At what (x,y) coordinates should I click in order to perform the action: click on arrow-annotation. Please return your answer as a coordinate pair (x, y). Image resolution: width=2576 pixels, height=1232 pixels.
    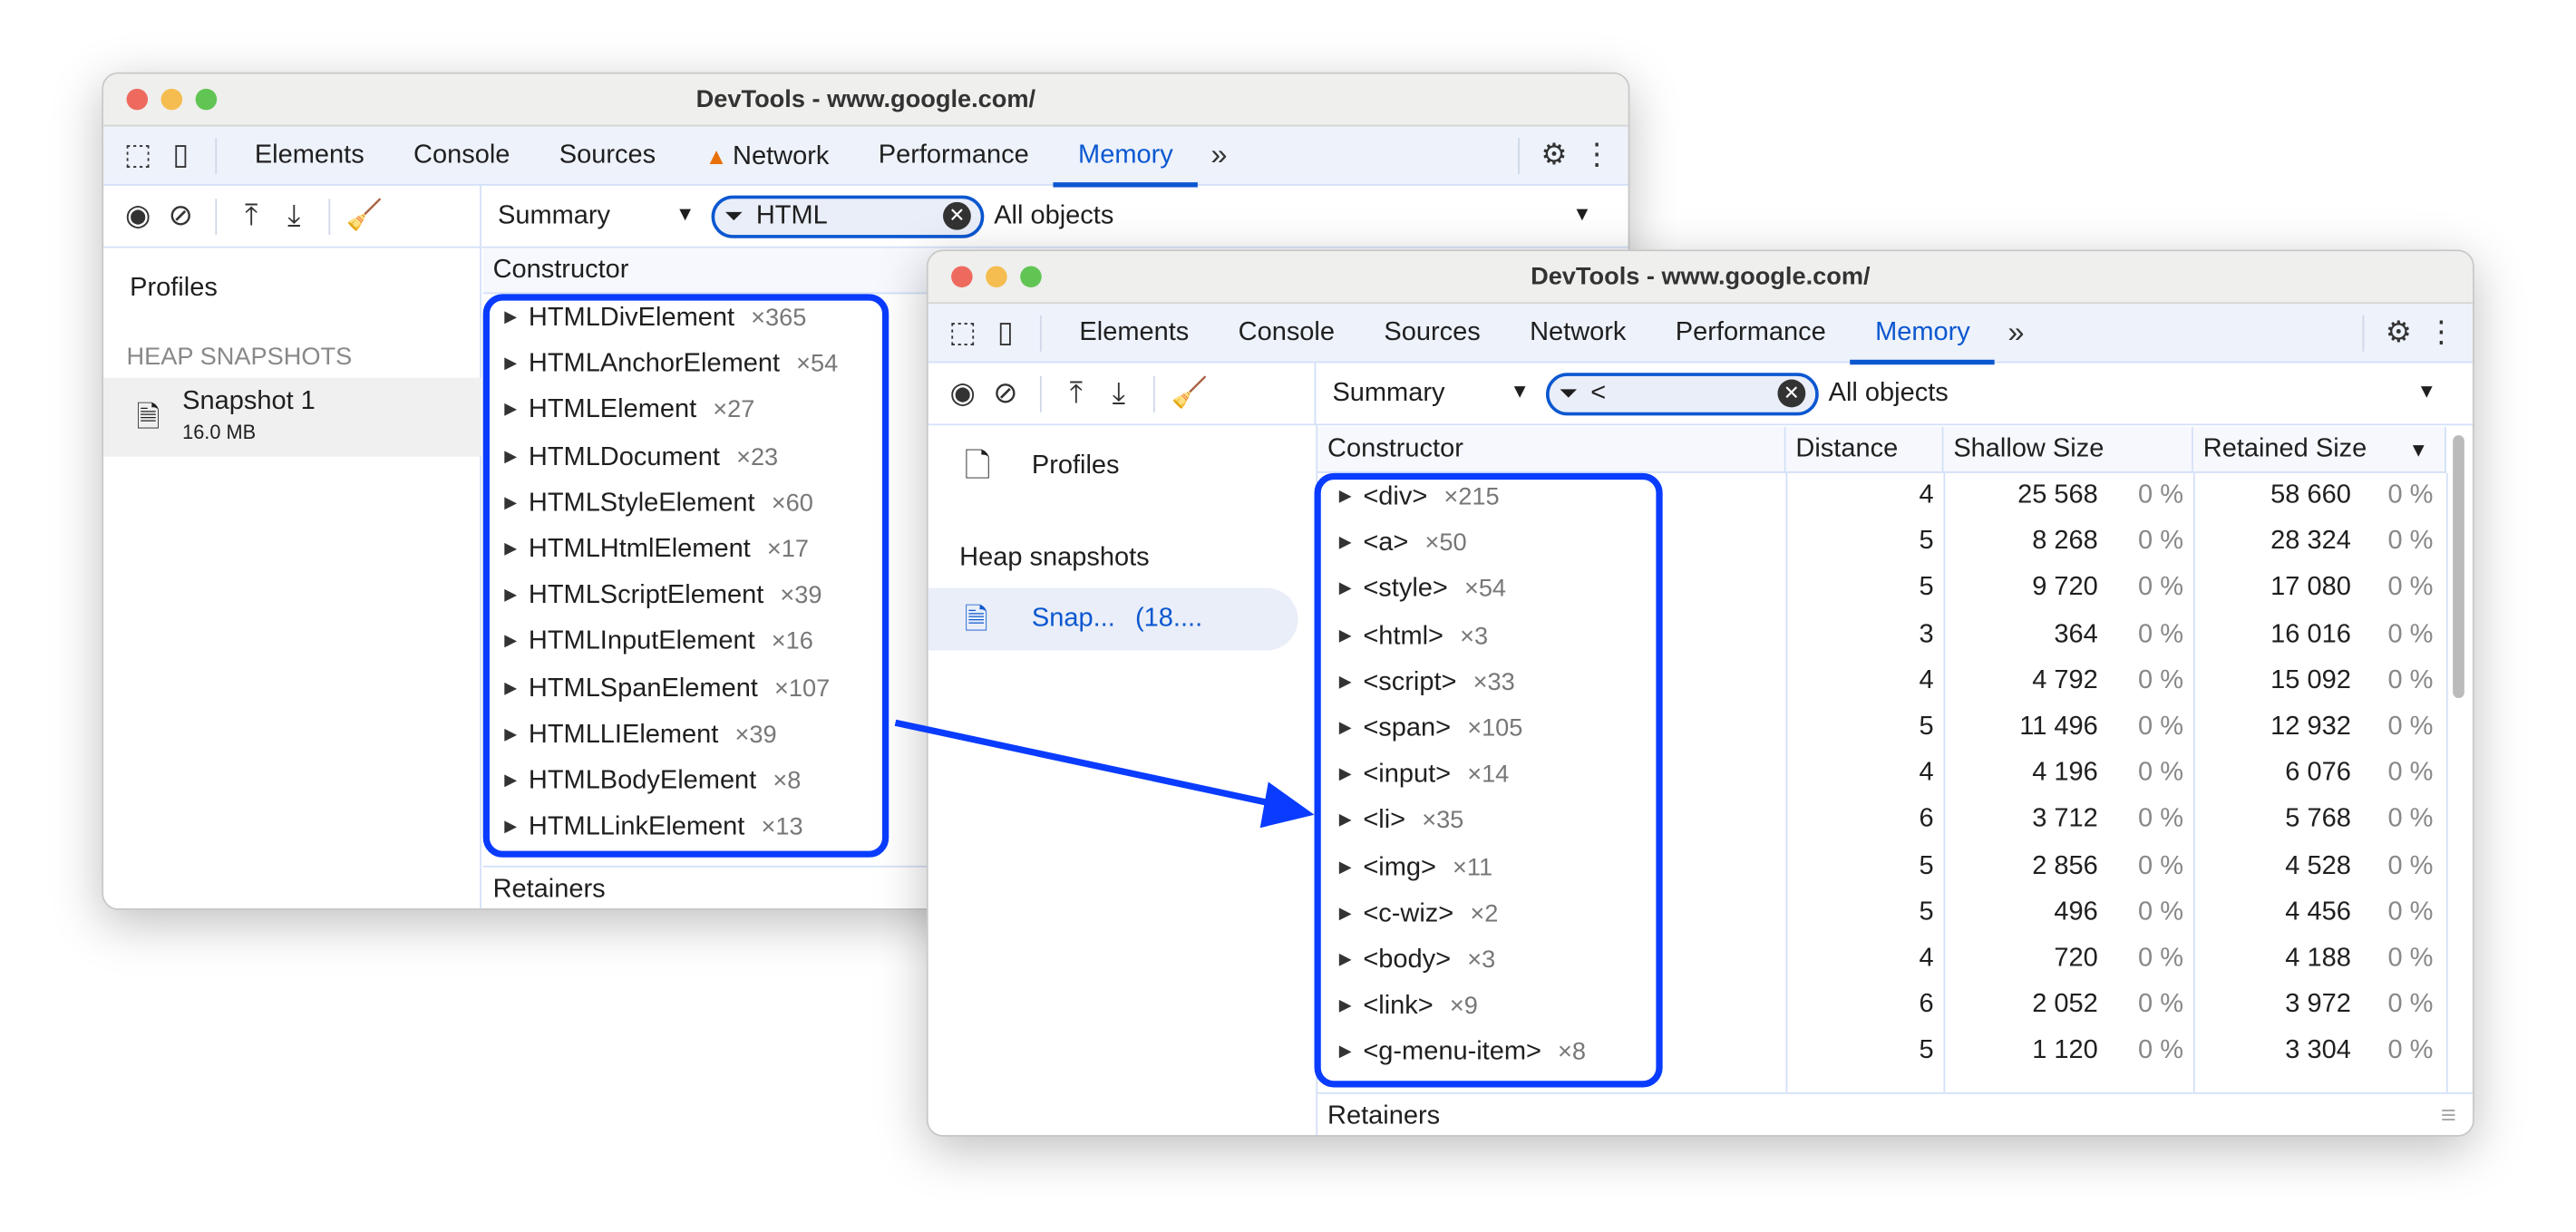
    Looking at the image, I should click on (1104, 774).